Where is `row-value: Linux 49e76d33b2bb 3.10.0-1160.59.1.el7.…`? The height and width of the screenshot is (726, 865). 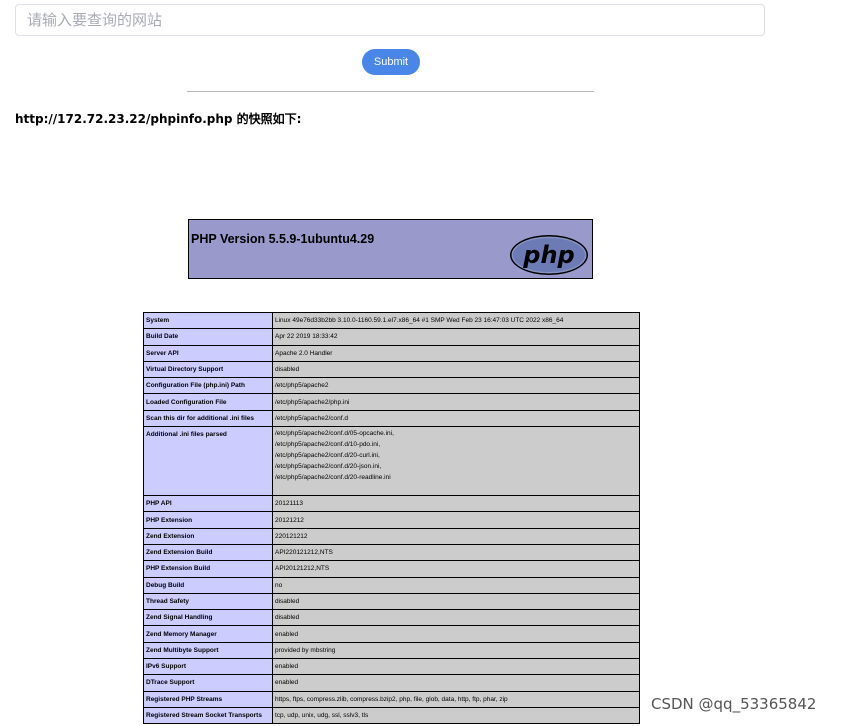 row-value: Linux 49e76d33b2bb 3.10.0-1160.59.1.el7.… is located at coordinates (456, 320).